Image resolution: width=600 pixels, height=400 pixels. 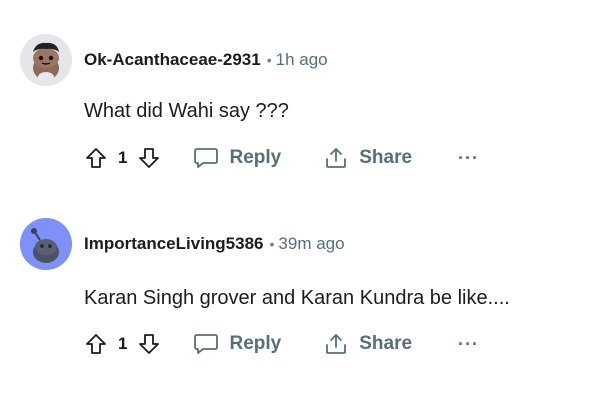 I want to click on comment-meta: ImportanceLiving5386 • 39m ago, so click(x=214, y=244).